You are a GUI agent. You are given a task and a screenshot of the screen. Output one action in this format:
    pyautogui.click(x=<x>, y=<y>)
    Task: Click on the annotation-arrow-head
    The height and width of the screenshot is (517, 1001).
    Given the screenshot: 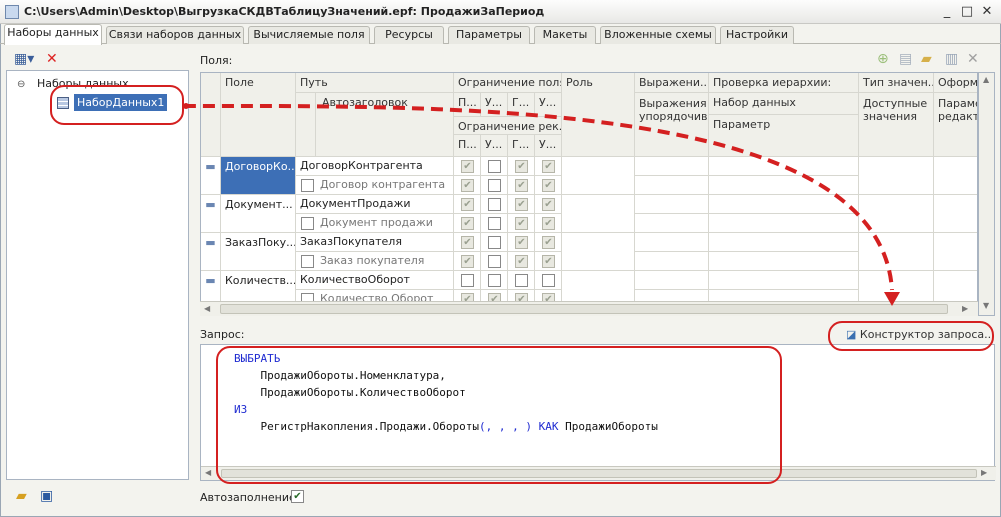 What is the action you would take?
    pyautogui.click(x=892, y=299)
    